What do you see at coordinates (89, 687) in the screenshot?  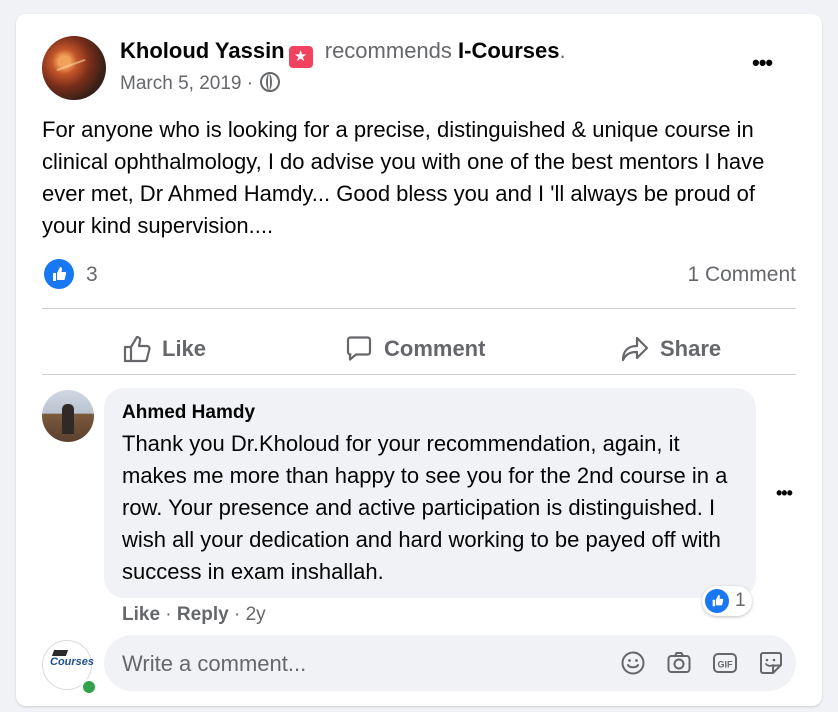 I see `online-status-dot` at bounding box center [89, 687].